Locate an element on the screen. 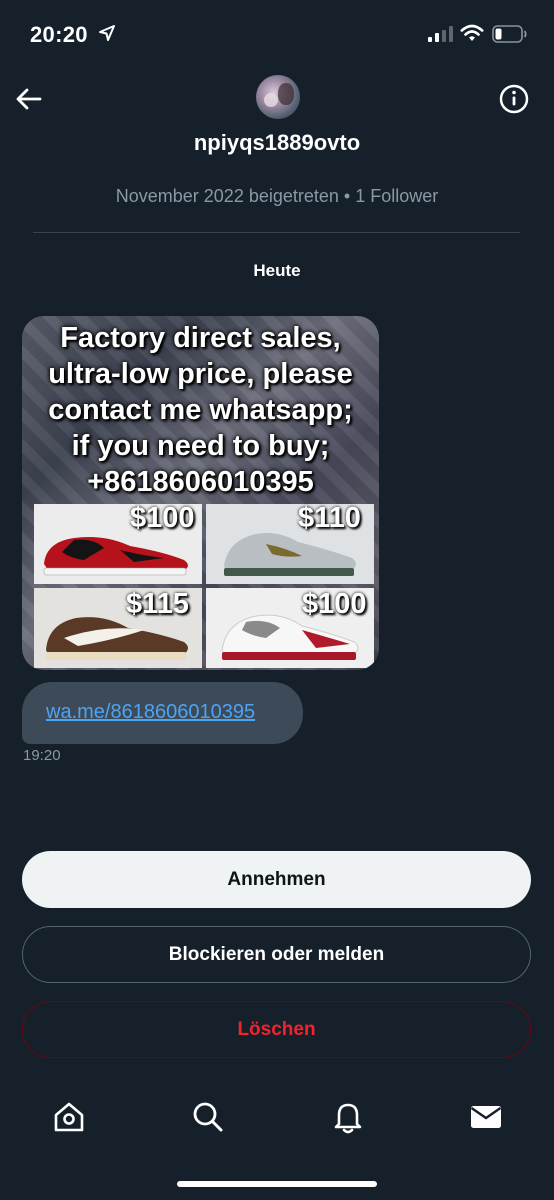 Image resolution: width=554 pixels, height=1200 pixels. promo-line: ultra-low price, please is located at coordinates (200, 374).